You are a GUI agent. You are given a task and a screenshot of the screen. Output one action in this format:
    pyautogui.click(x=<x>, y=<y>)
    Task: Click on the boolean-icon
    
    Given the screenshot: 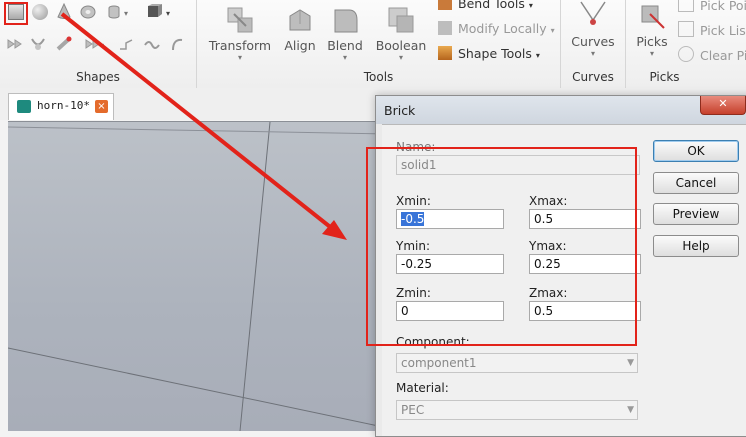 What is the action you would take?
    pyautogui.click(x=401, y=20)
    